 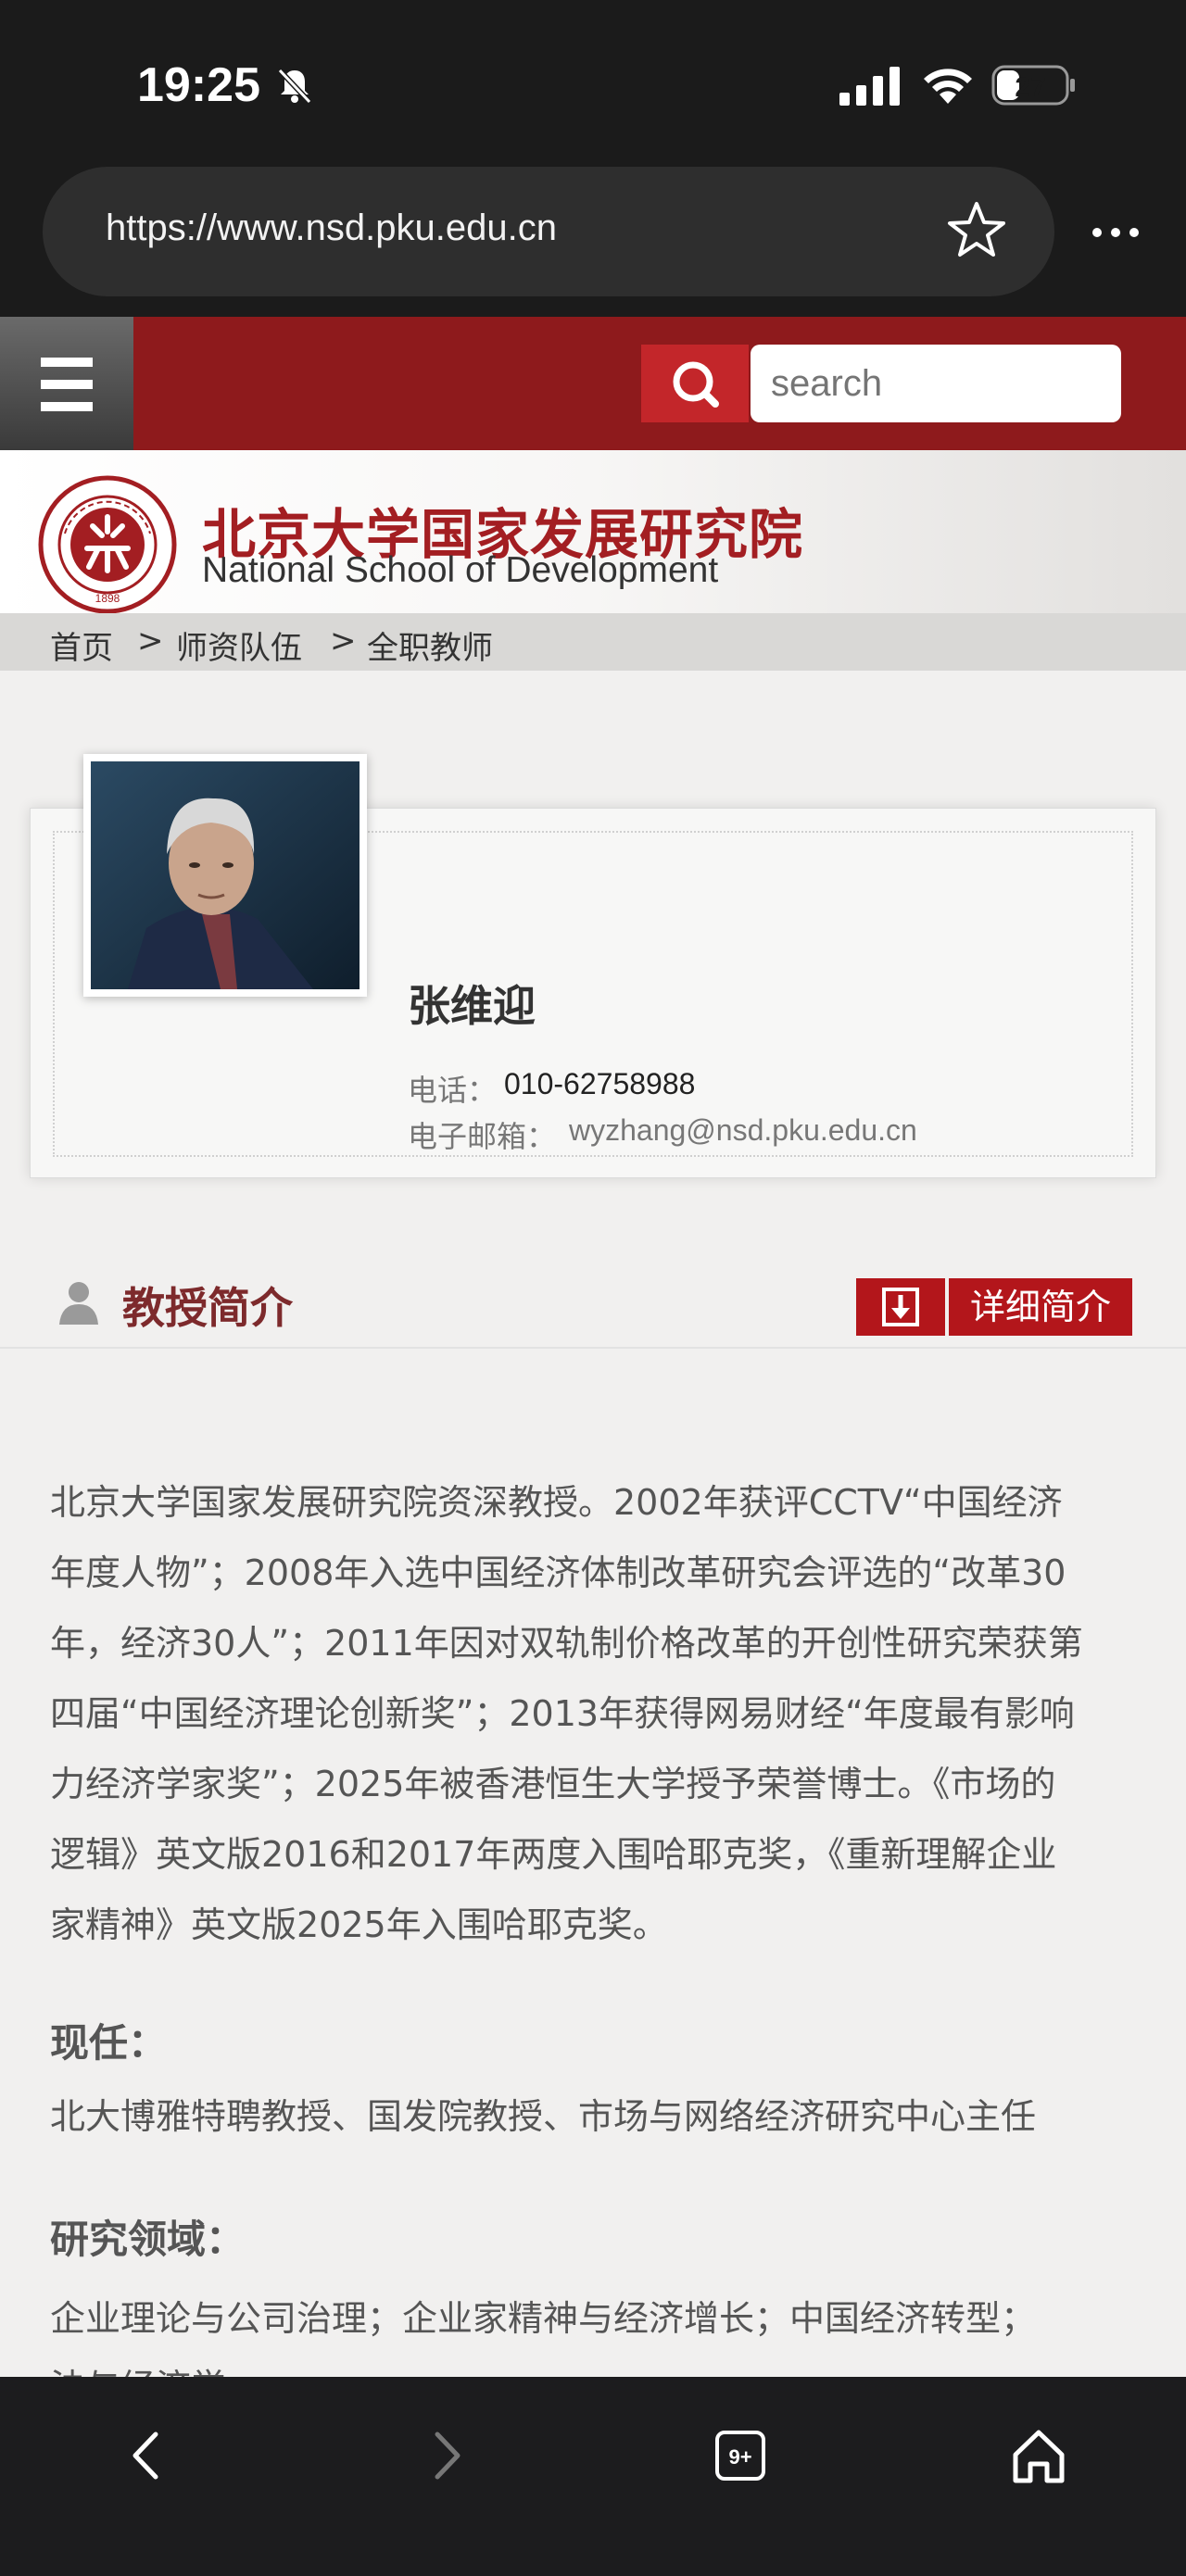 What do you see at coordinates (1038, 2455) in the screenshot?
I see `home-icon` at bounding box center [1038, 2455].